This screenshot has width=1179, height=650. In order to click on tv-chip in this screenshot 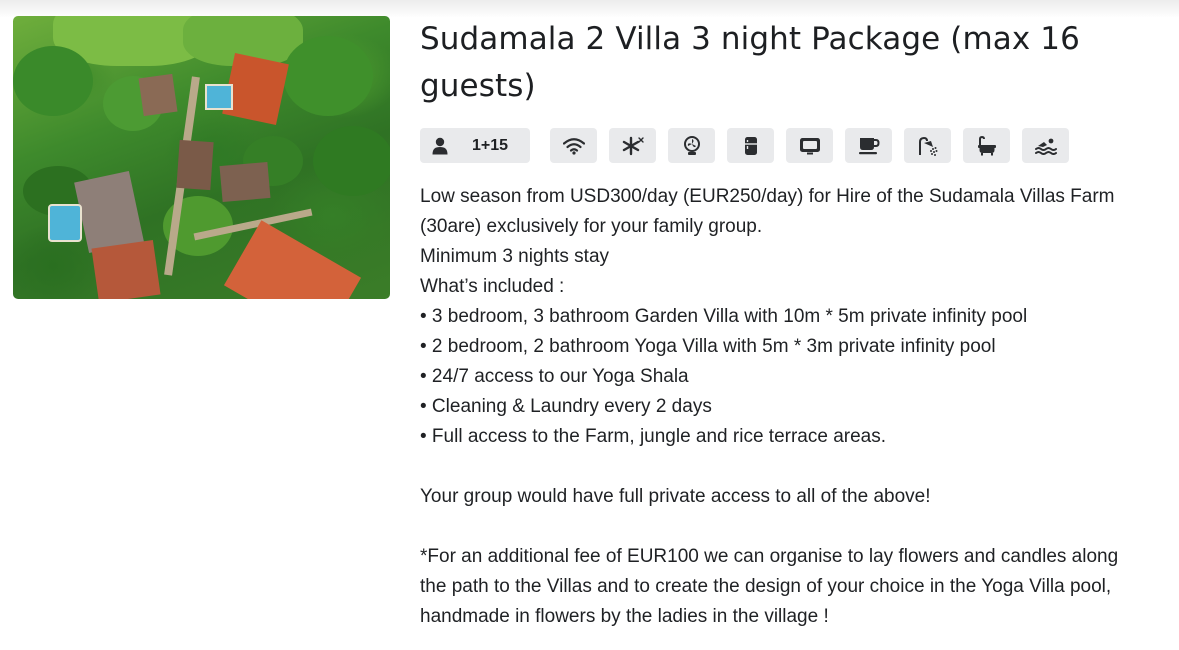, I will do `click(809, 145)`.